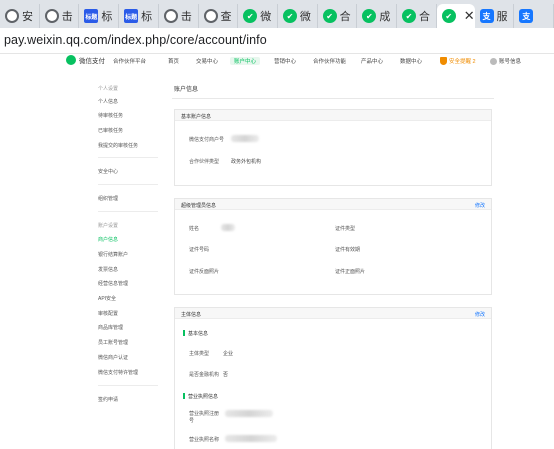 This screenshot has width=554, height=449. I want to click on shield-warning-icon, so click(443, 61).